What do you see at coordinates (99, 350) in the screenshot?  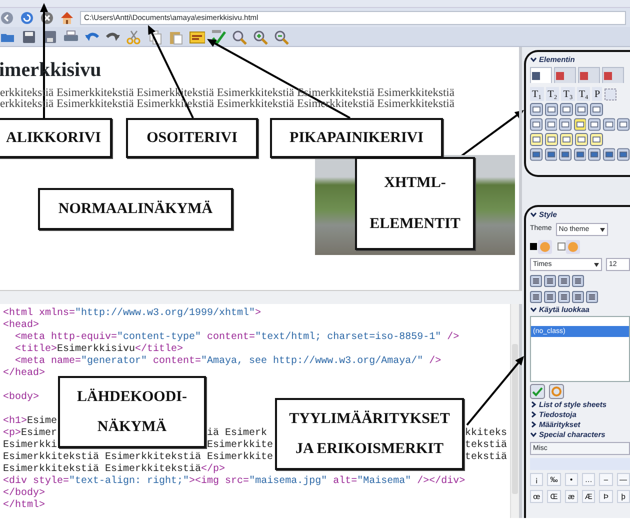 I see `code-text: <title>Esimerkkisivu</title>` at bounding box center [99, 350].